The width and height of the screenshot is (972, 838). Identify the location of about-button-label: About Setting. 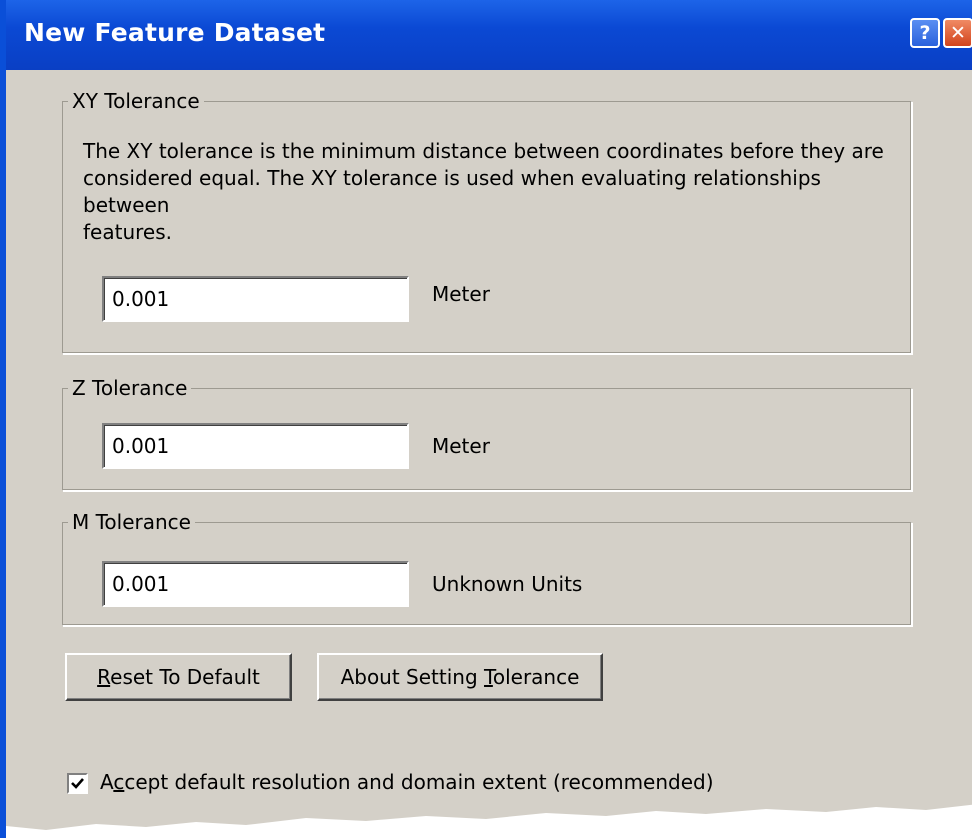
(412, 677).